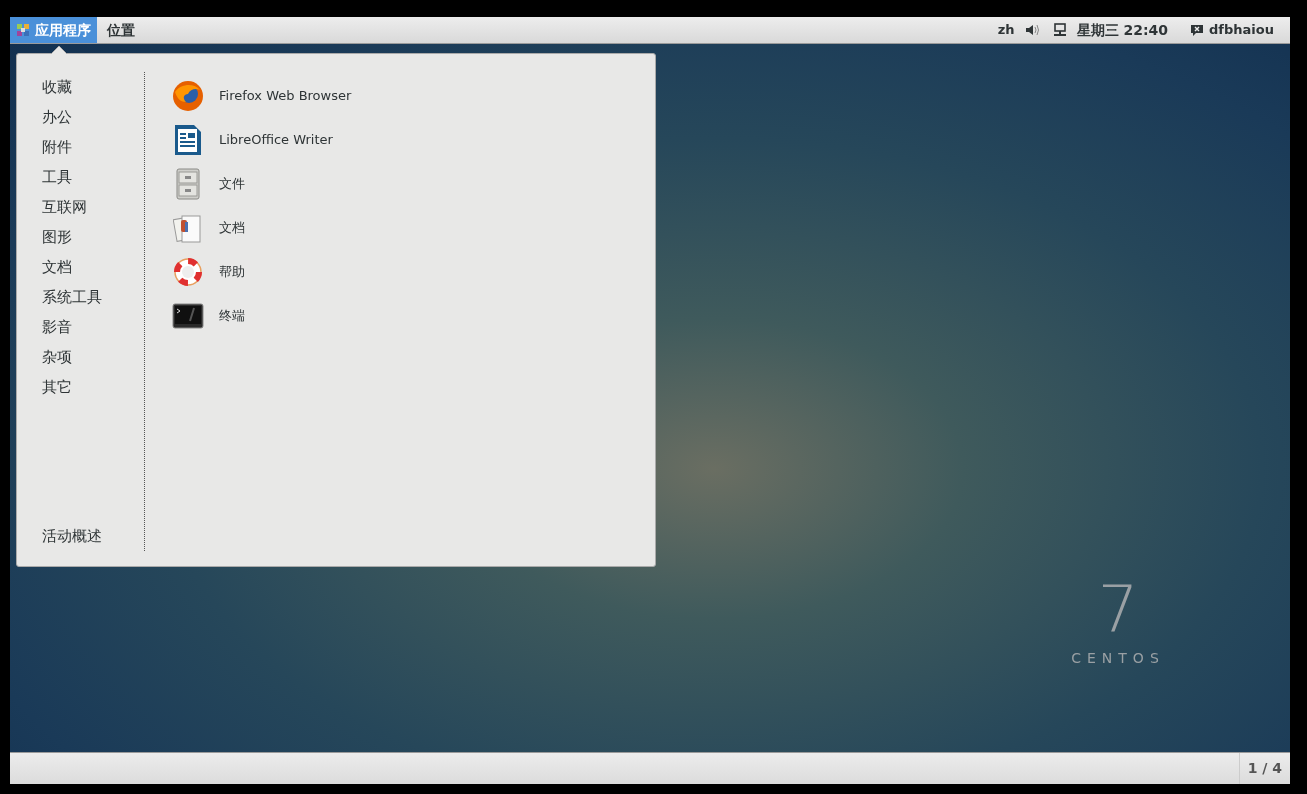 The width and height of the screenshot is (1307, 794). What do you see at coordinates (93, 267) in the screenshot?
I see `category-item: 文档` at bounding box center [93, 267].